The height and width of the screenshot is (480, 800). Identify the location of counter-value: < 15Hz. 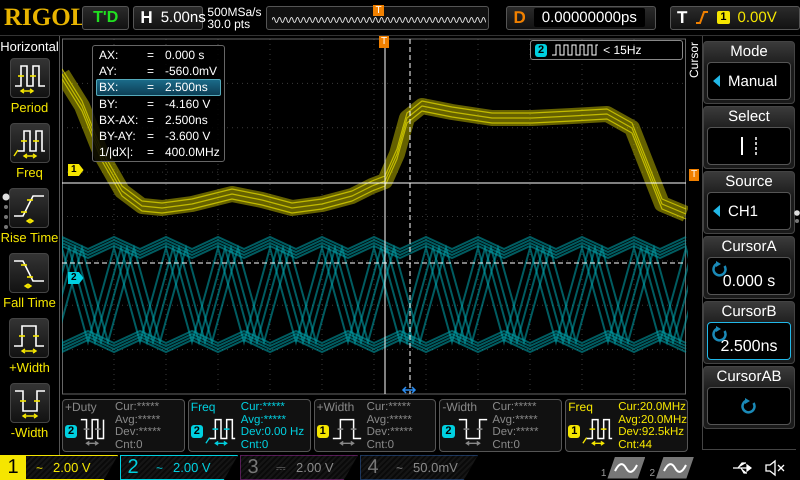
(622, 50).